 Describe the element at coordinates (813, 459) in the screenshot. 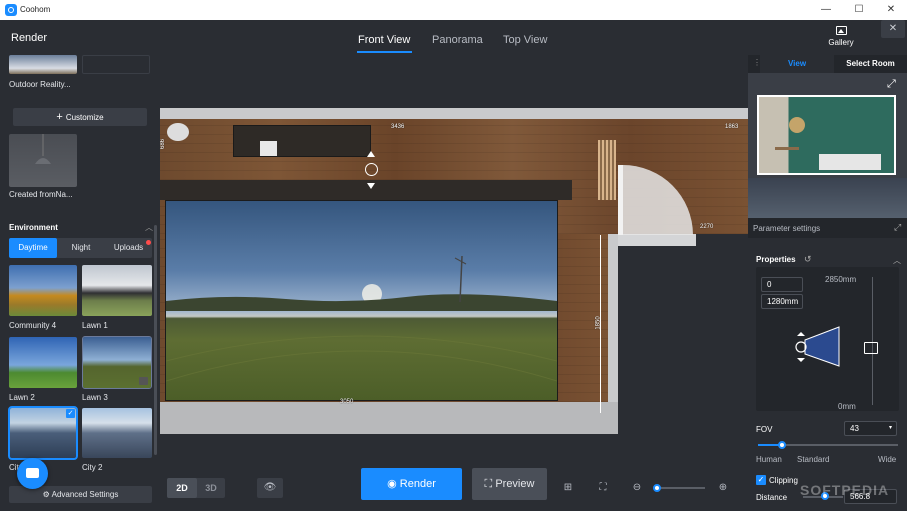

I see `lens-label-standard: Standard` at that location.